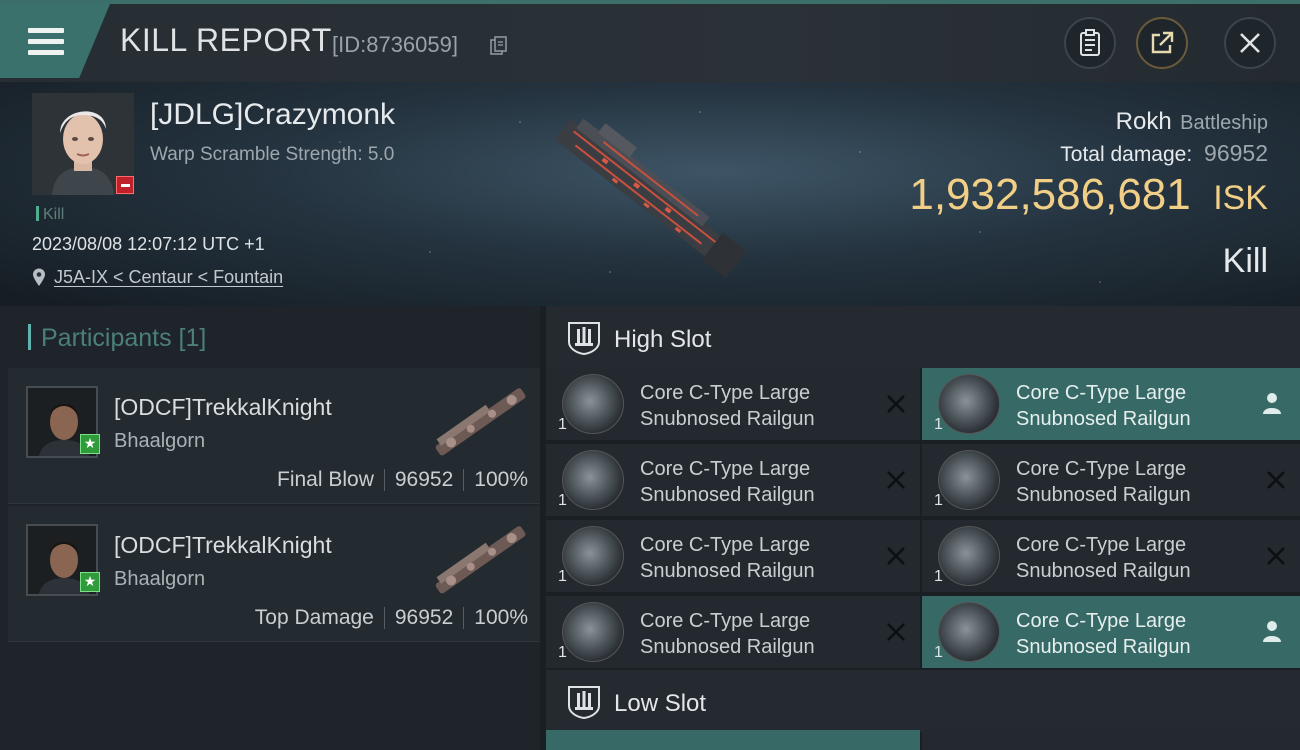 This screenshot has height=750, width=1300. What do you see at coordinates (650, 41) in the screenshot?
I see `top-bar: KILL REPORT [ID:8736059]` at bounding box center [650, 41].